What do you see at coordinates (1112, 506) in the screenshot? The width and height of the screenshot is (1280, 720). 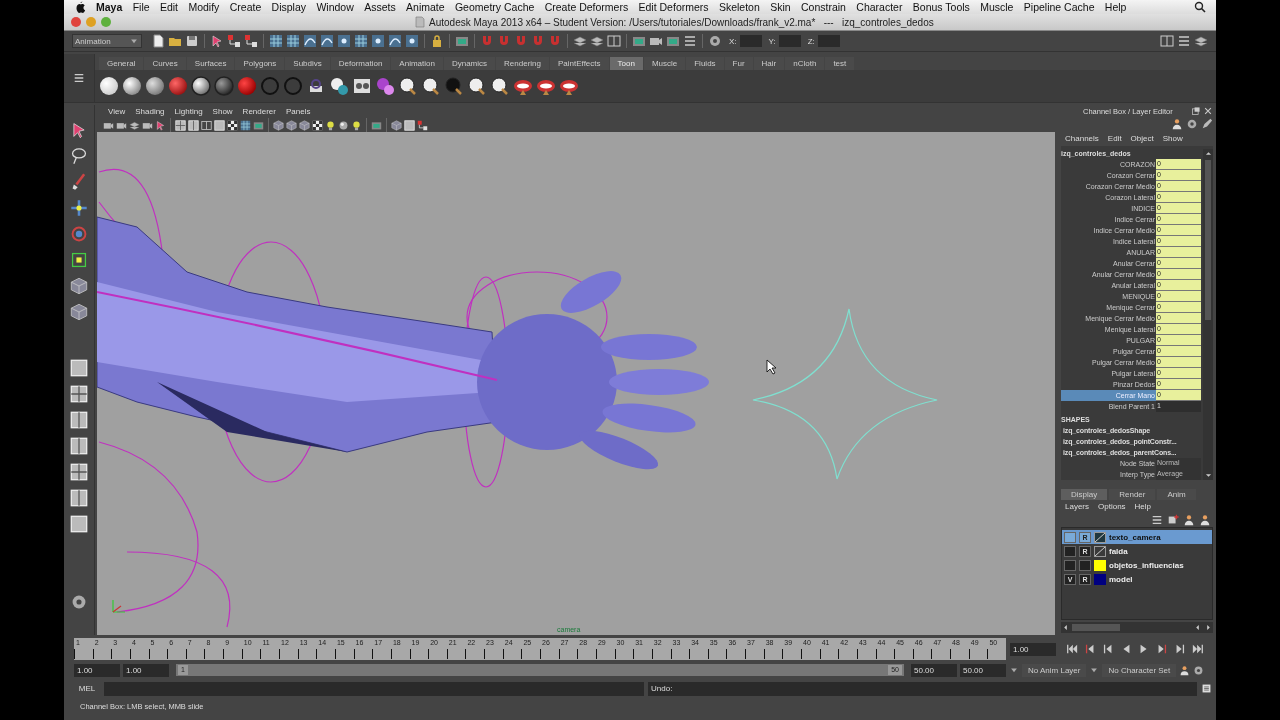 I see `layer-menu: Options` at bounding box center [1112, 506].